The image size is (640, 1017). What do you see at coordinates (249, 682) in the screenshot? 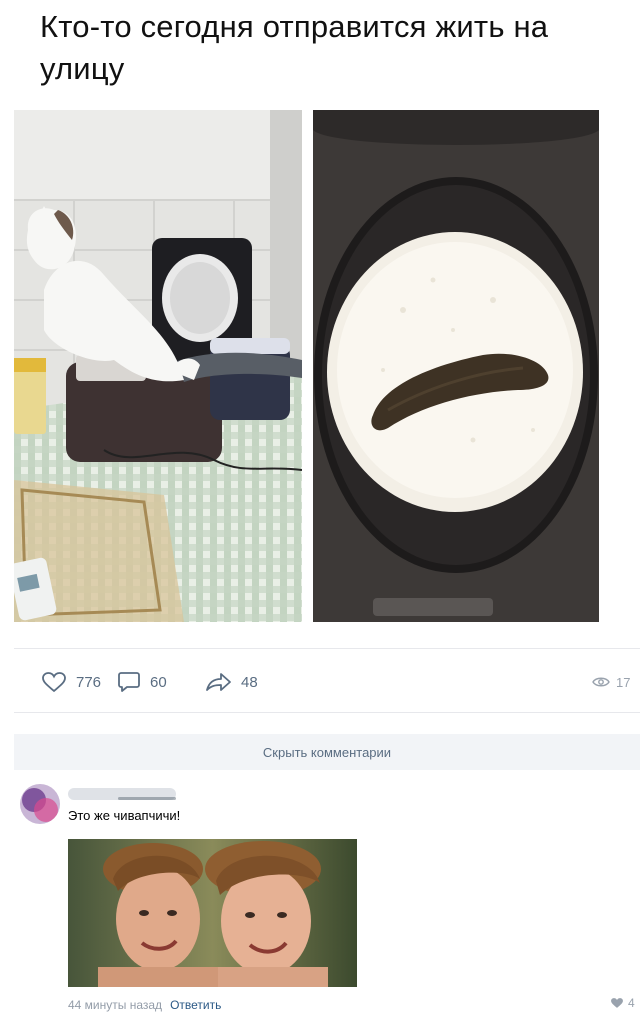
I see `share-count: 48` at bounding box center [249, 682].